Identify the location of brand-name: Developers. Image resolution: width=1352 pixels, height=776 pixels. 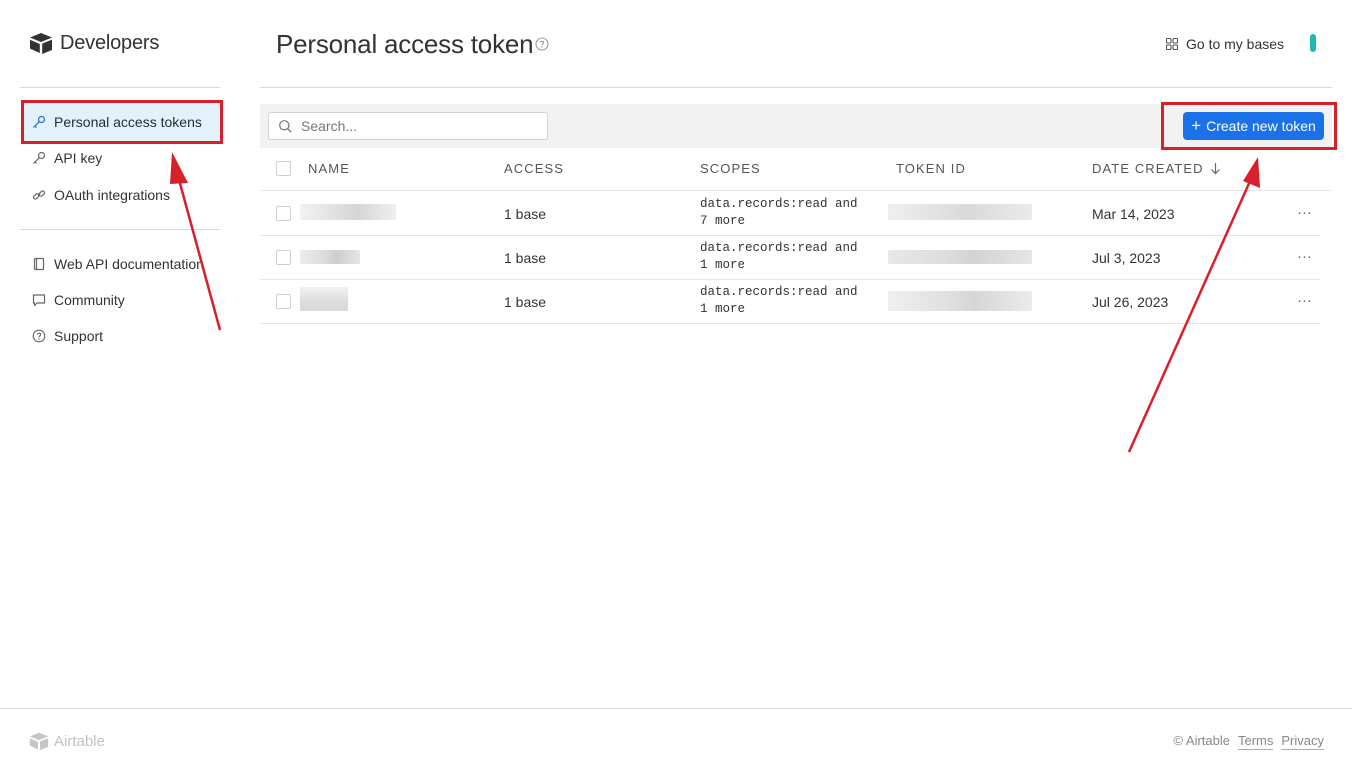
(110, 42).